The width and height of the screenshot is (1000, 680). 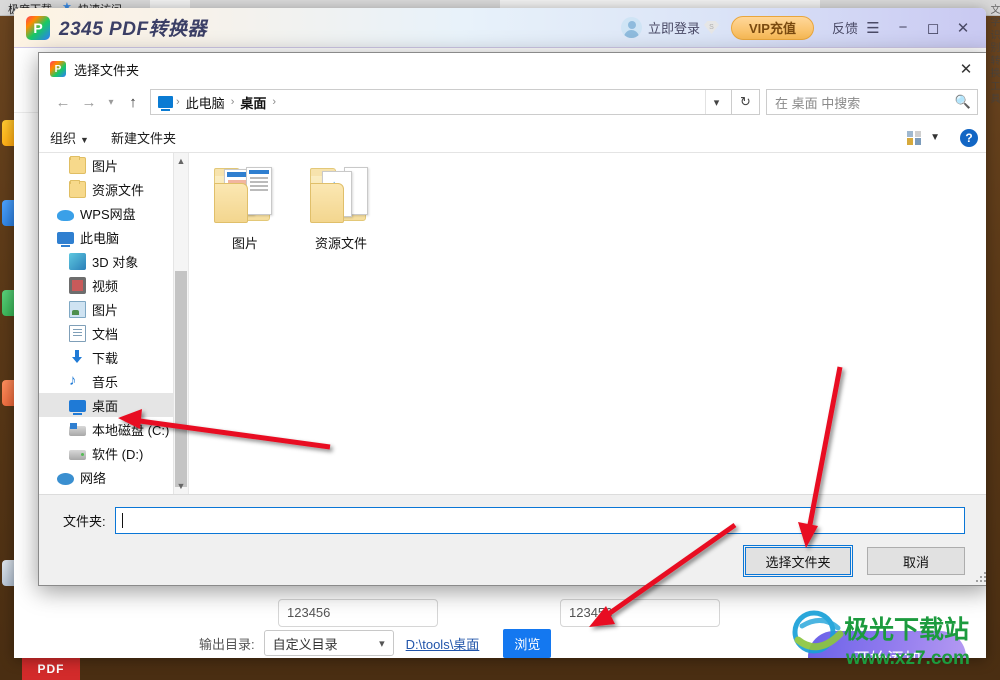 What do you see at coordinates (539, 520) in the screenshot?
I see `folder-name-input` at bounding box center [539, 520].